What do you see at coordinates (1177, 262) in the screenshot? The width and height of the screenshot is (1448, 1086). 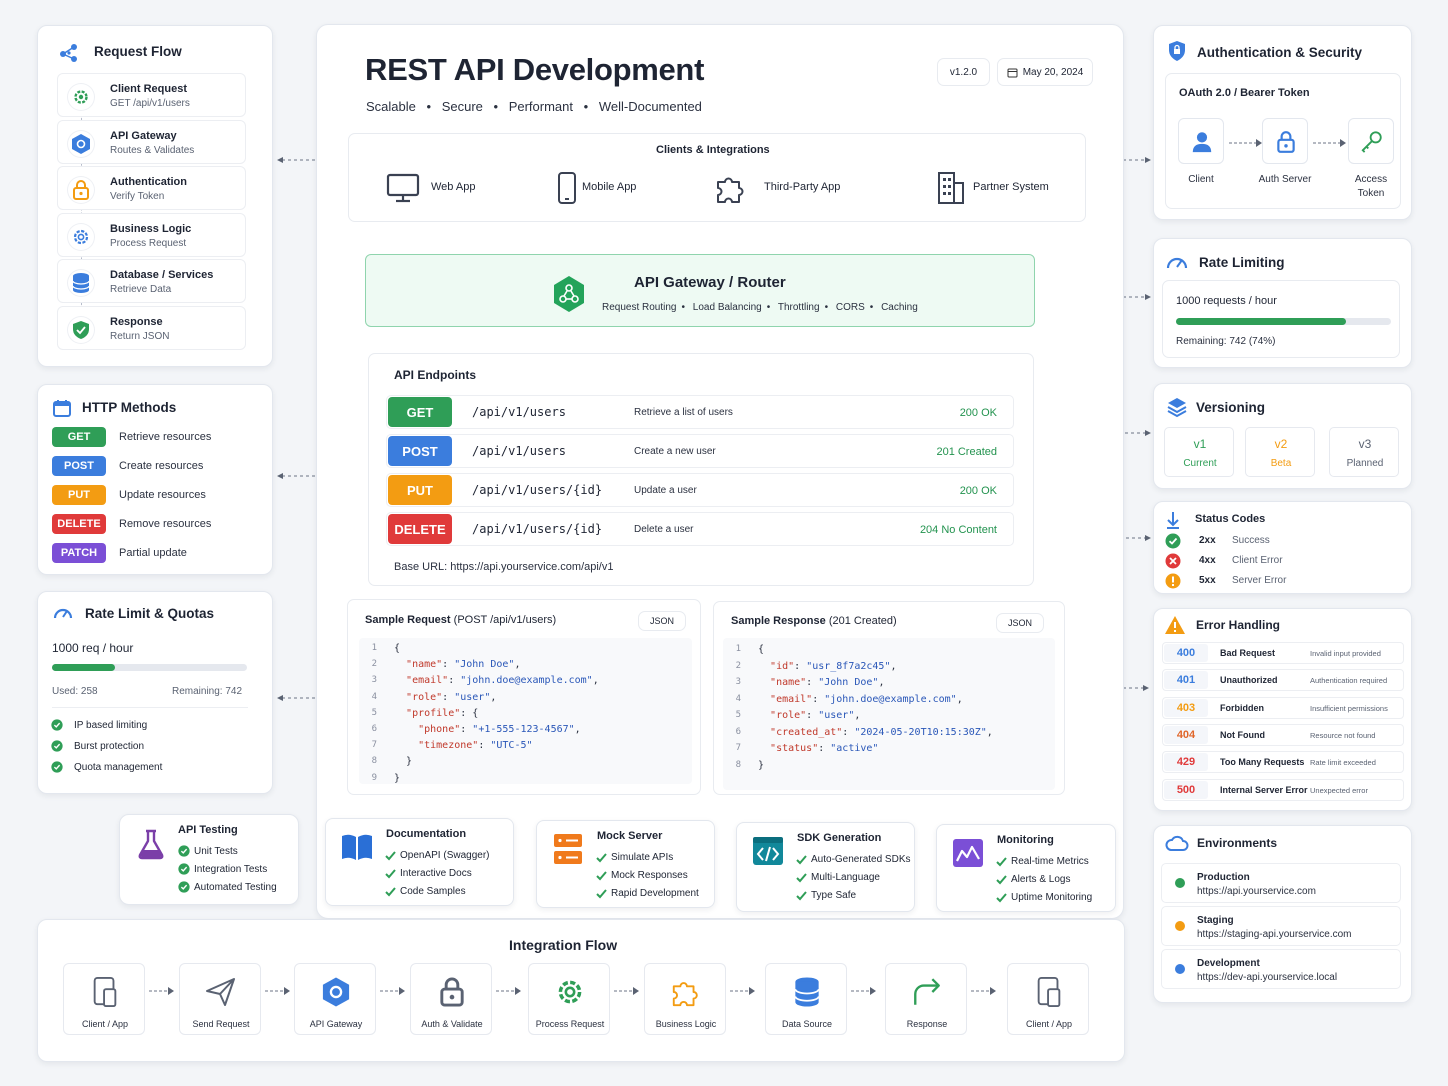 I see `gauge-icon` at bounding box center [1177, 262].